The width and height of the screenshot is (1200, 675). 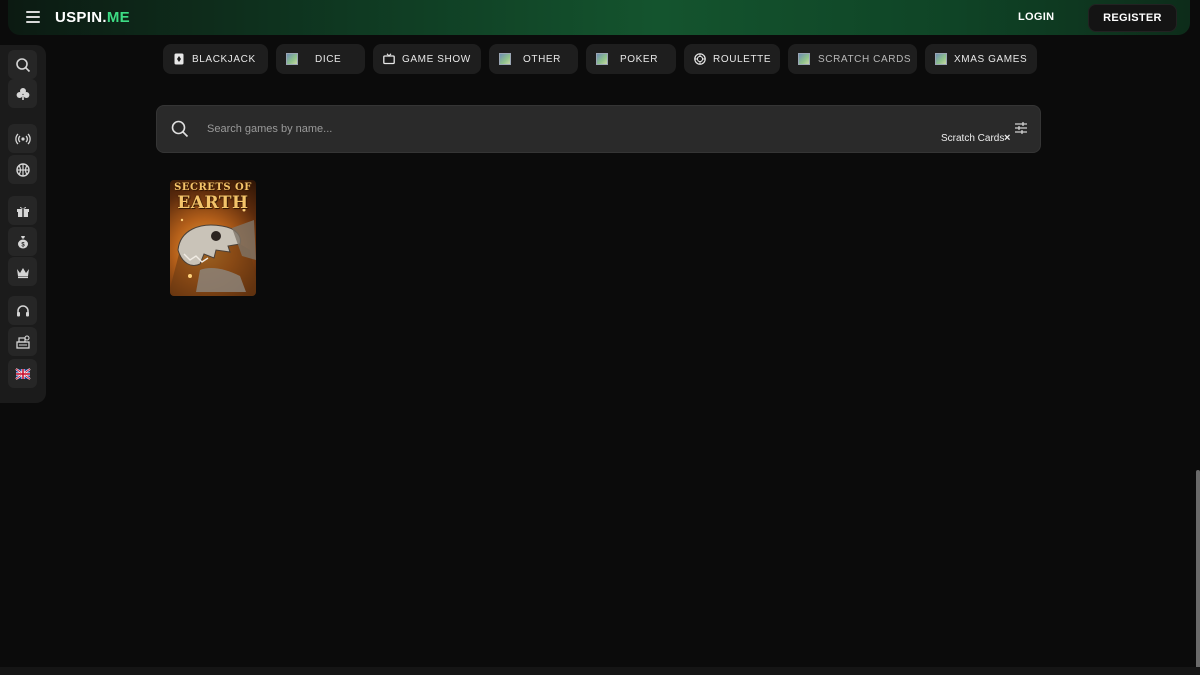 I want to click on category-game-show: GAME SHOW, so click(x=427, y=59).